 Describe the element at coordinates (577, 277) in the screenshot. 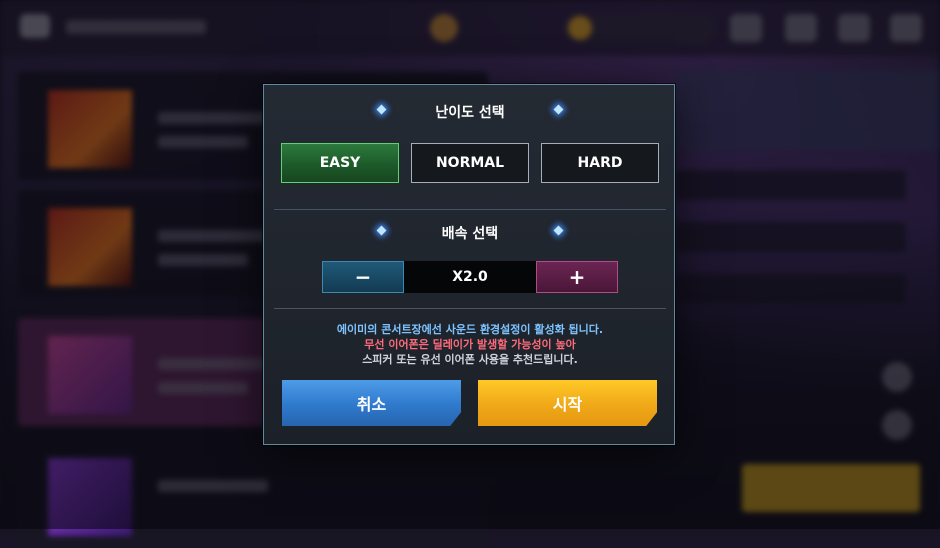

I see `speed-increase-button: +` at that location.